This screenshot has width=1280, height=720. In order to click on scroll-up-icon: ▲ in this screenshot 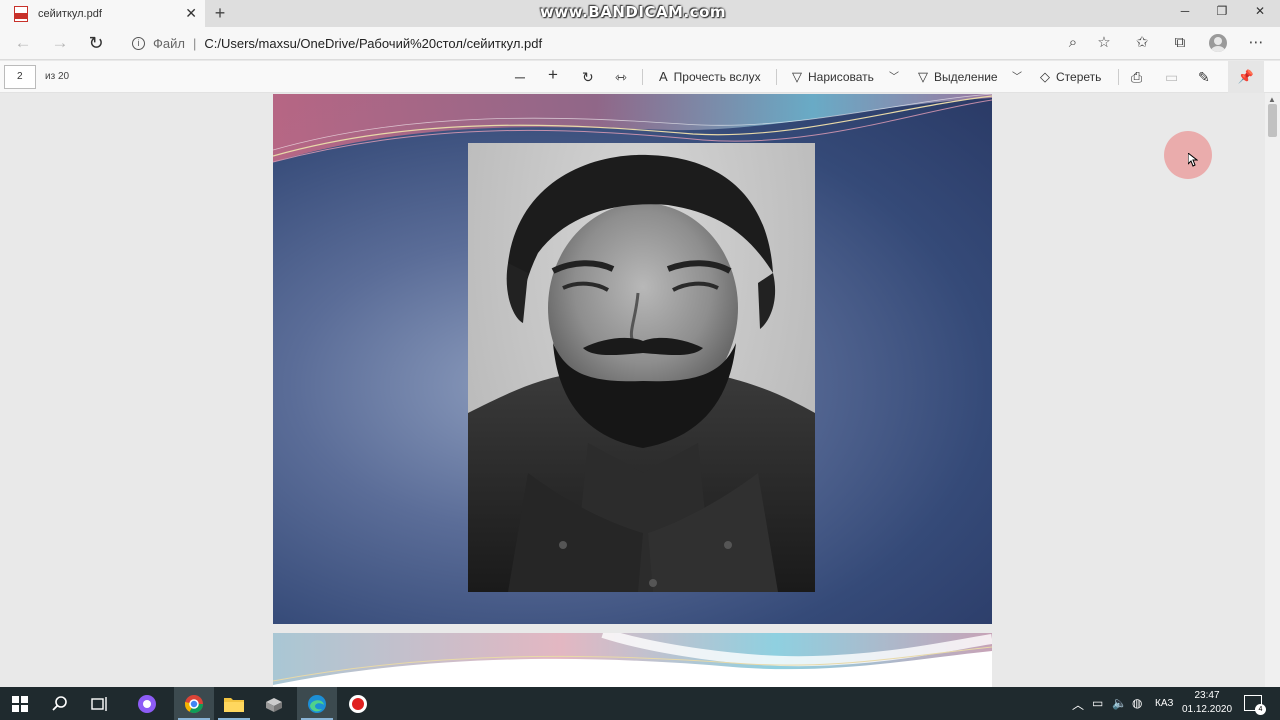, I will do `click(1272, 99)`.